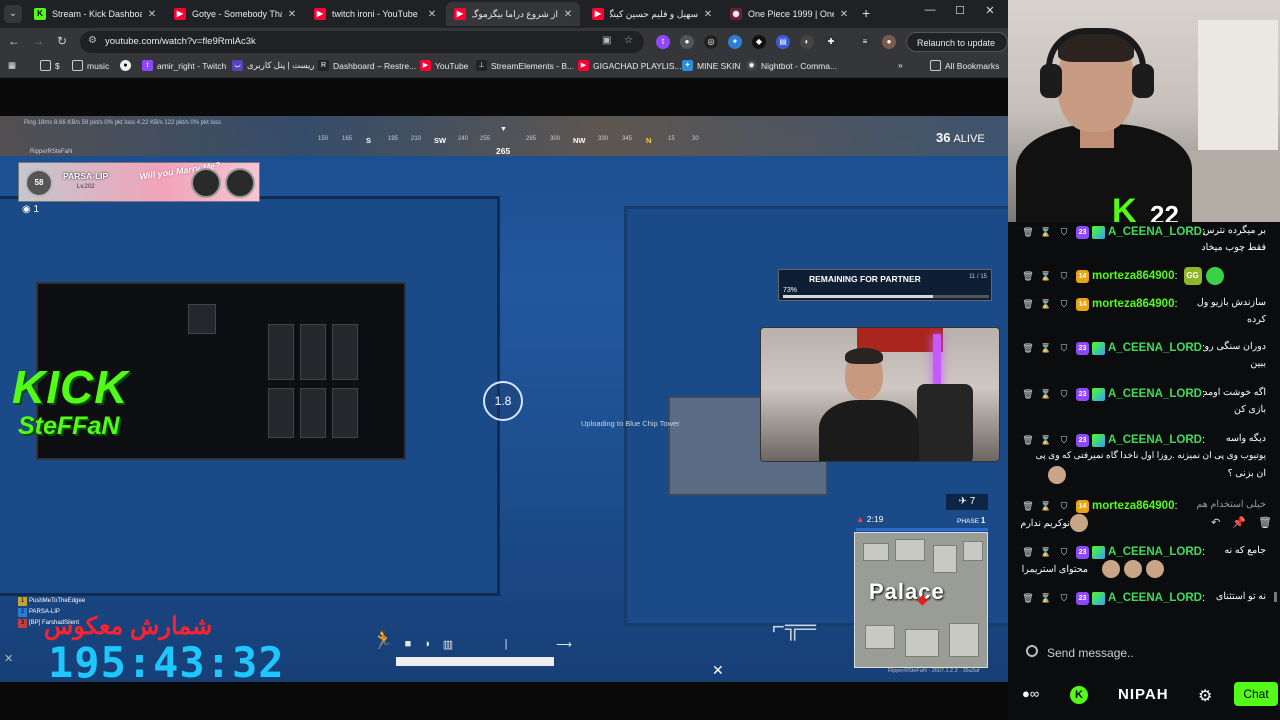  Describe the element at coordinates (235, 14) in the screenshot. I see `tab-gotye: ▶ Gotye - Somebody That I ✕` at that location.